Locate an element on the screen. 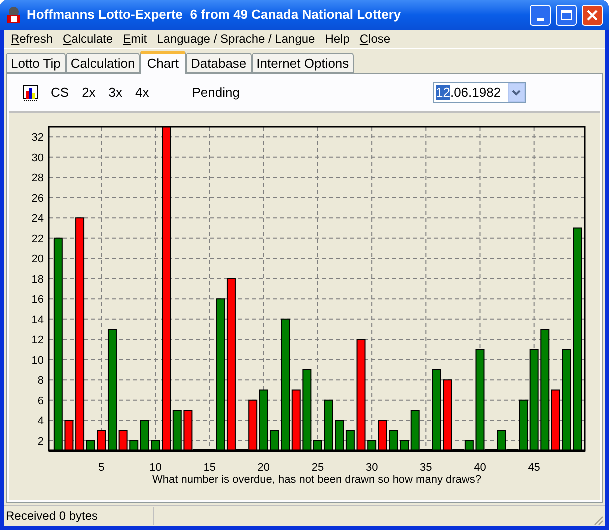 Image resolution: width=609 pixels, height=530 pixels. x-tick-label: 25 is located at coordinates (318, 468).